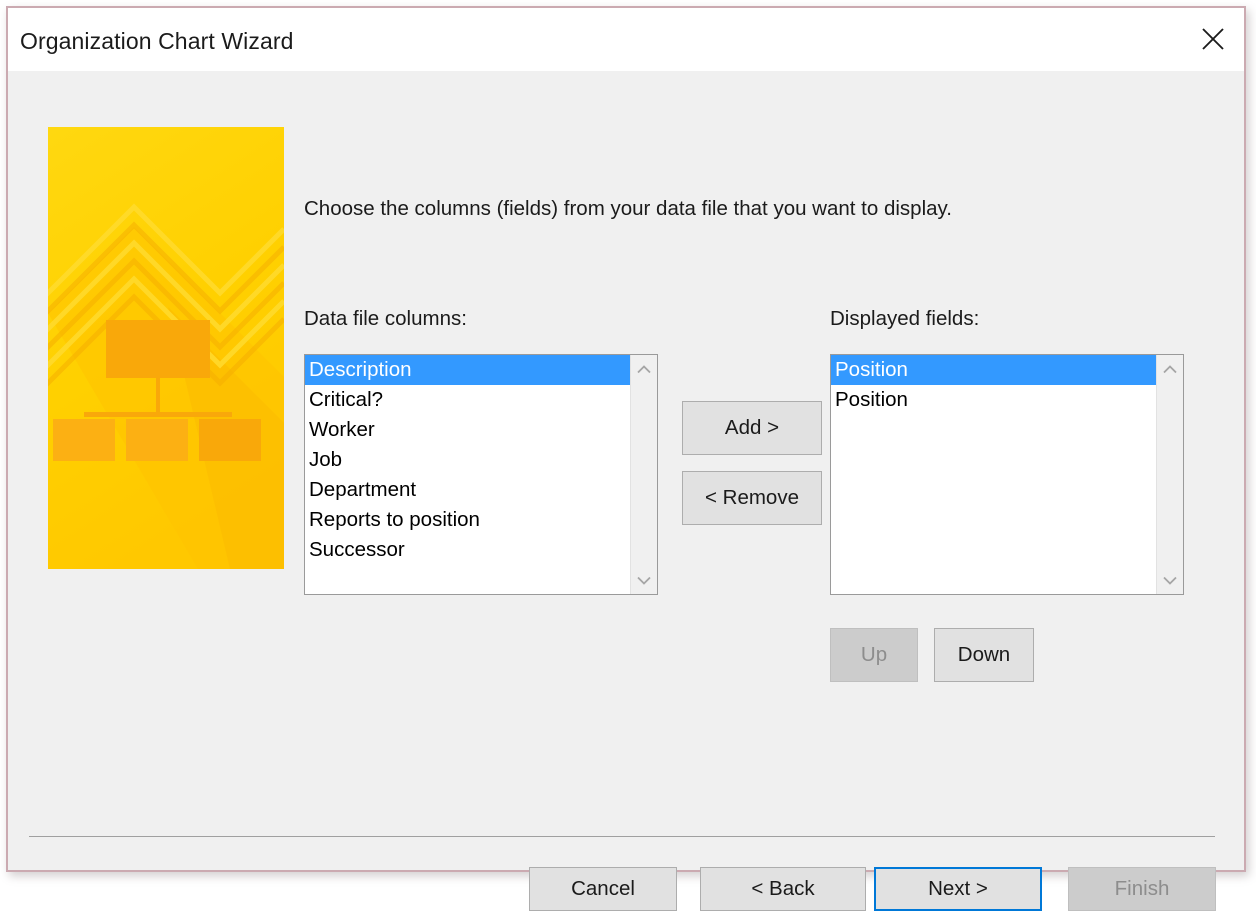 Image resolution: width=1256 pixels, height=911 pixels. What do you see at coordinates (626, 39) in the screenshot?
I see `title-bar: Organization Chart Wizard` at bounding box center [626, 39].